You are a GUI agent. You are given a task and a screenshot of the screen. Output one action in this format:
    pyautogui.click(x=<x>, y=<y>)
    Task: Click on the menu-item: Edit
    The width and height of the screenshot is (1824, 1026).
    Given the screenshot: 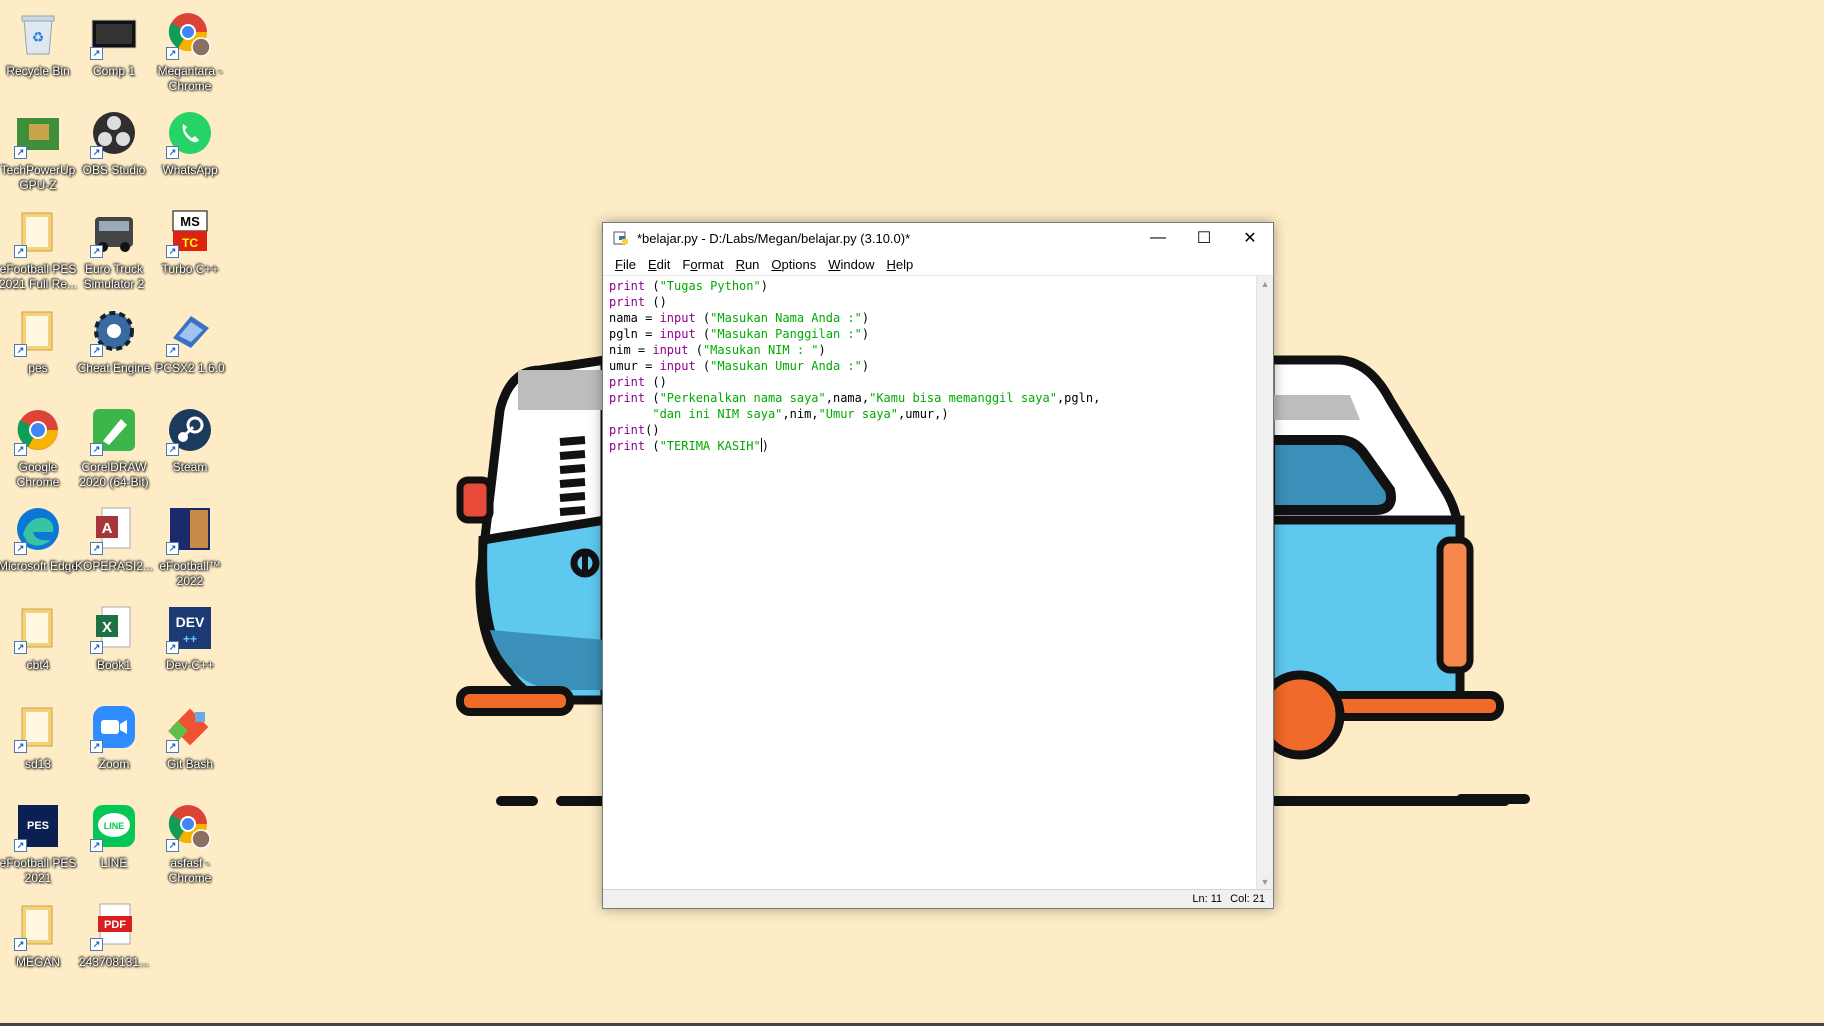 What is the action you would take?
    pyautogui.click(x=659, y=264)
    